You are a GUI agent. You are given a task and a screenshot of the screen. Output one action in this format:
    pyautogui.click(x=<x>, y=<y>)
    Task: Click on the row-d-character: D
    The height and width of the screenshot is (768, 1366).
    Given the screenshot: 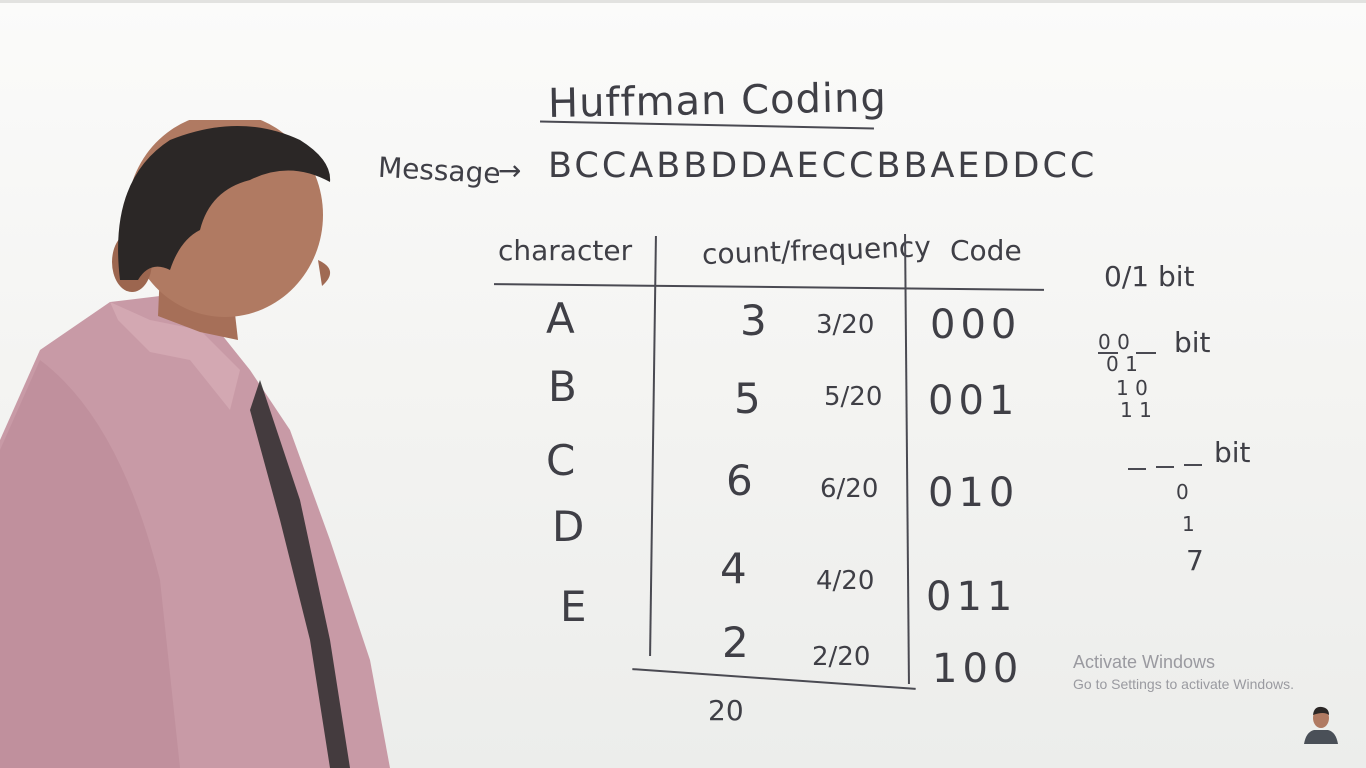 What is the action you would take?
    pyautogui.click(x=568, y=526)
    